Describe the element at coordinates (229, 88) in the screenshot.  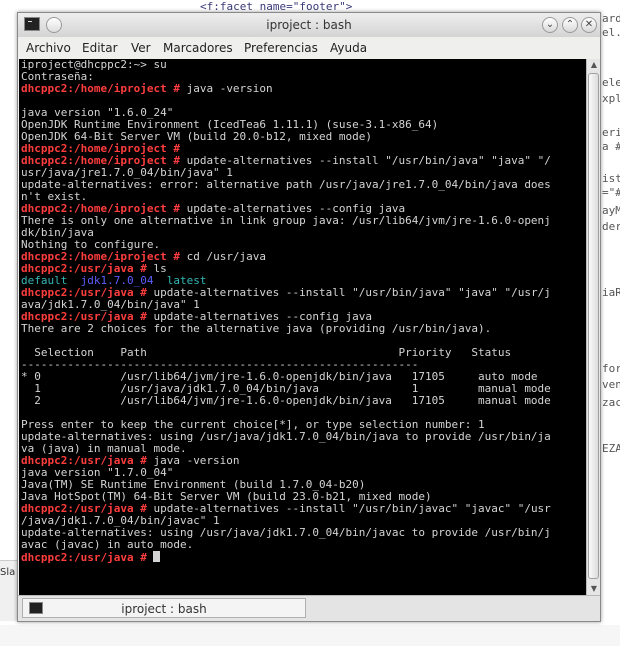
I see `terminal-text-segment: java -version` at that location.